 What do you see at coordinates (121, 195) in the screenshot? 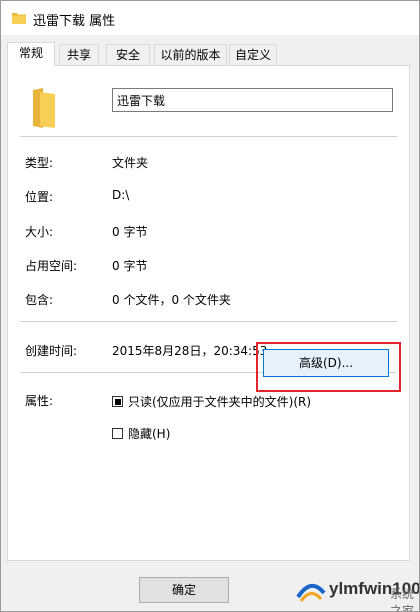
I see `location-value: D:\` at bounding box center [121, 195].